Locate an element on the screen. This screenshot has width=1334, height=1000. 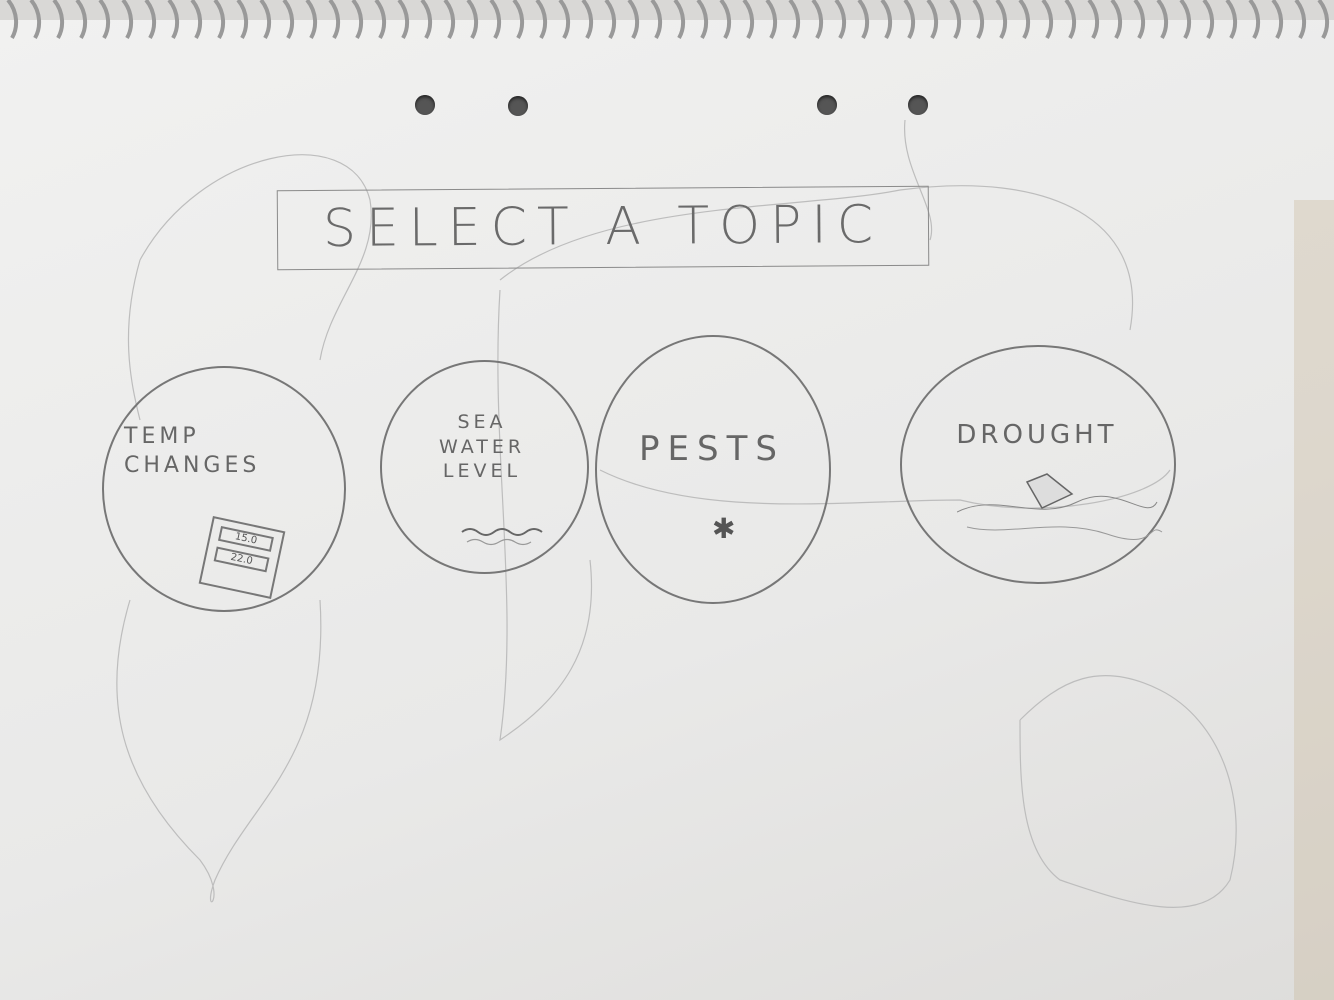
dry-land-icon is located at coordinates (1060, 506).